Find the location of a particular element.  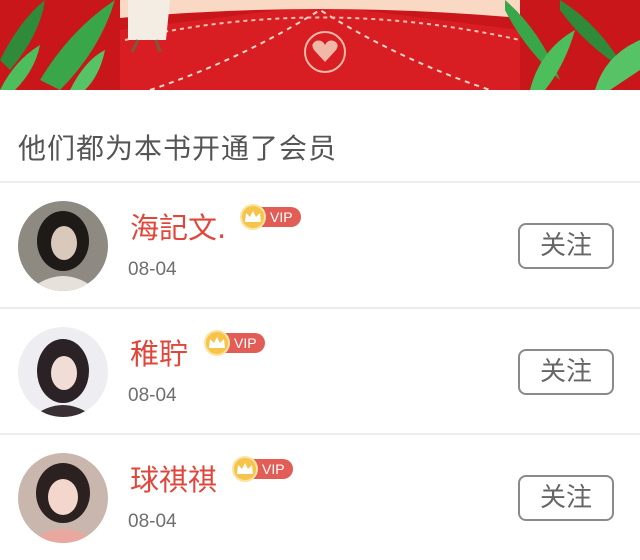

member-name: 稚聍 is located at coordinates (159, 352).